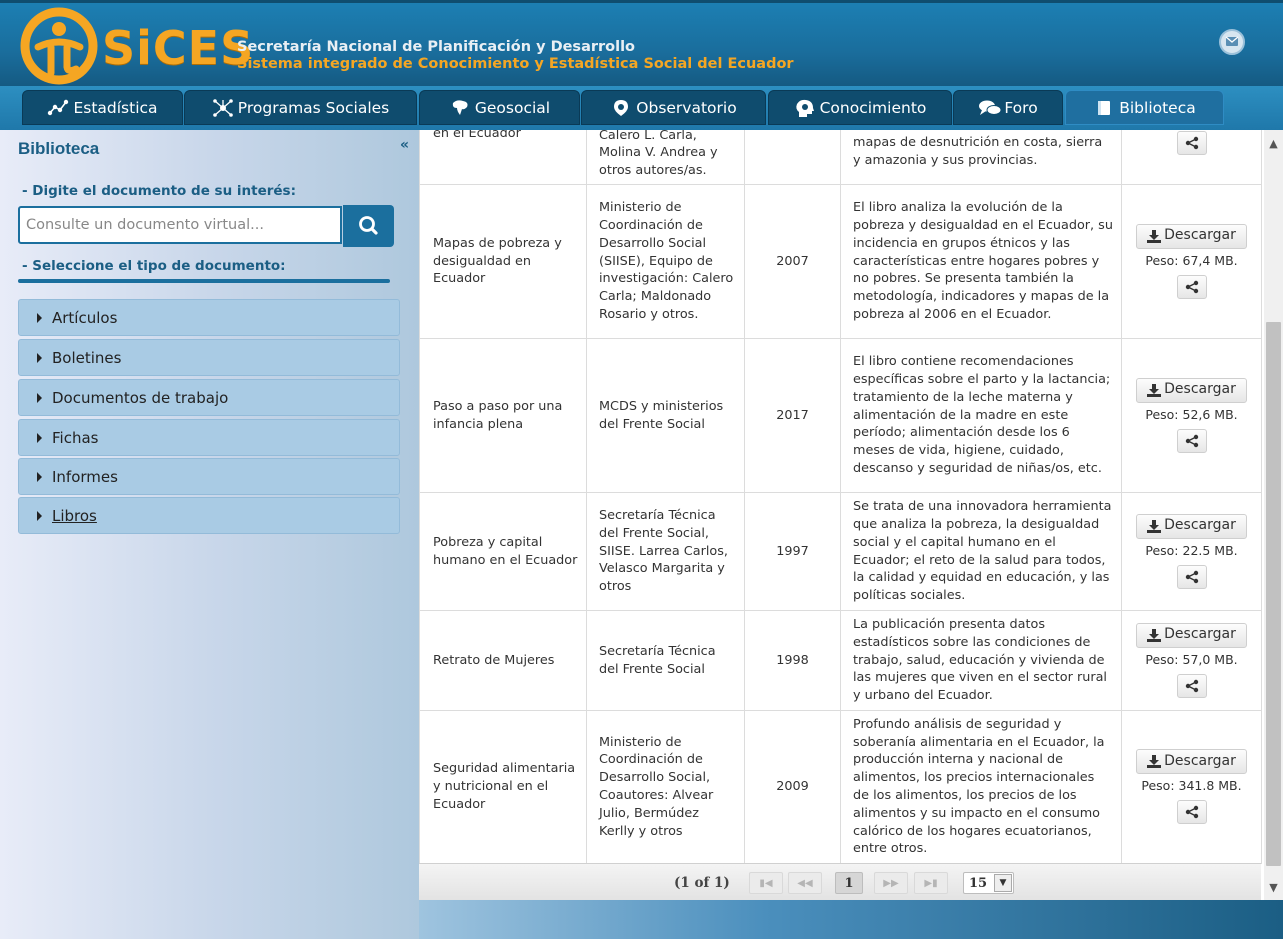 This screenshot has height=939, width=1283. Describe the element at coordinates (1191, 550) in the screenshot. I see `file-weight: Peso: 22.5 MB.` at that location.